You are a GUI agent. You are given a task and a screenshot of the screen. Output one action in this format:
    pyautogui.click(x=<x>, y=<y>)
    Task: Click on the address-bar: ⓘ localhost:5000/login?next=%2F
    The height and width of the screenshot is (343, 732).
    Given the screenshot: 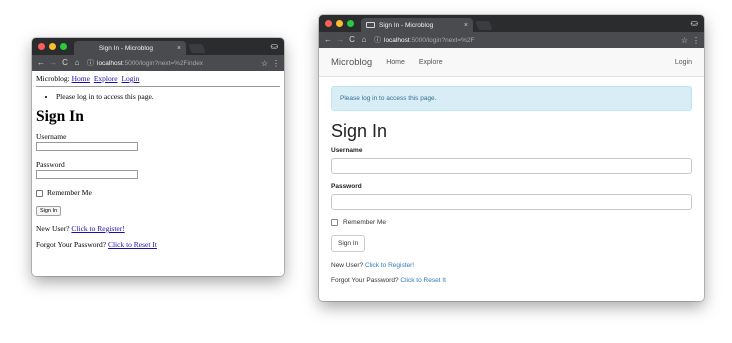 What is the action you would take?
    pyautogui.click(x=524, y=40)
    